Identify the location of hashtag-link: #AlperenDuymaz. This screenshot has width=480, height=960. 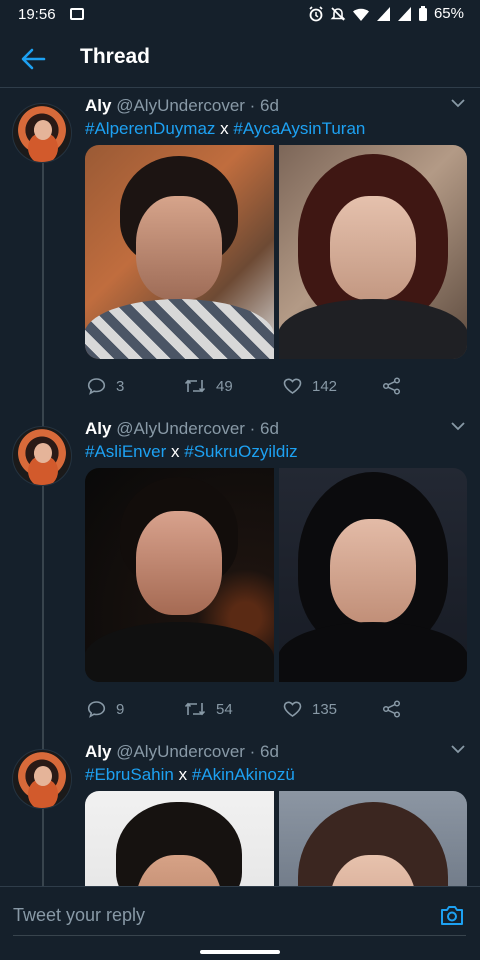
(150, 128).